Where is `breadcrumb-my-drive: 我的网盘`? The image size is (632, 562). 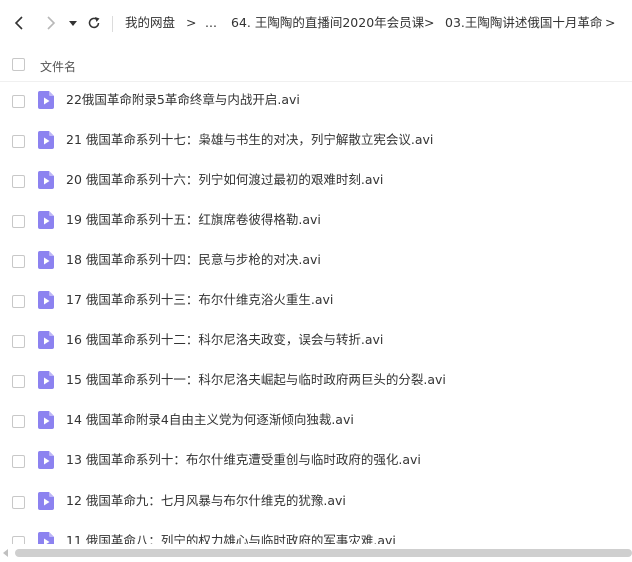
breadcrumb-my-drive: 我的网盘 is located at coordinates (150, 23).